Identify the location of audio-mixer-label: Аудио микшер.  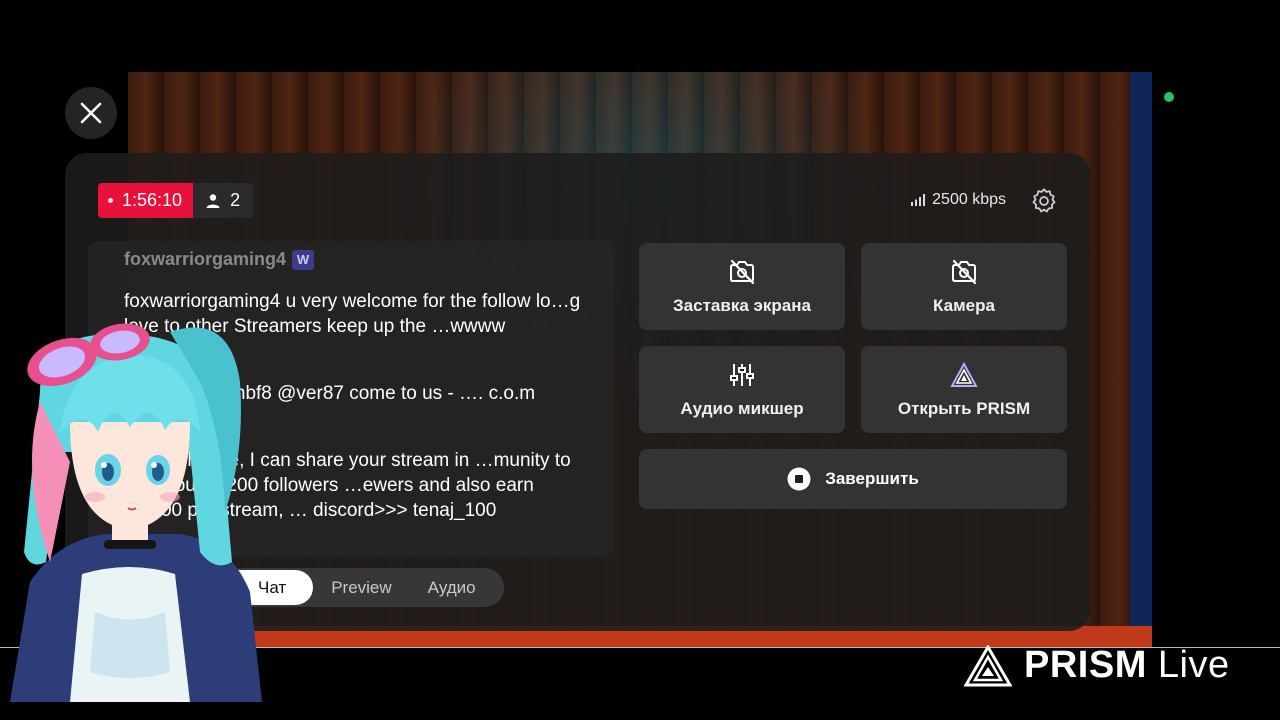
(742, 408).